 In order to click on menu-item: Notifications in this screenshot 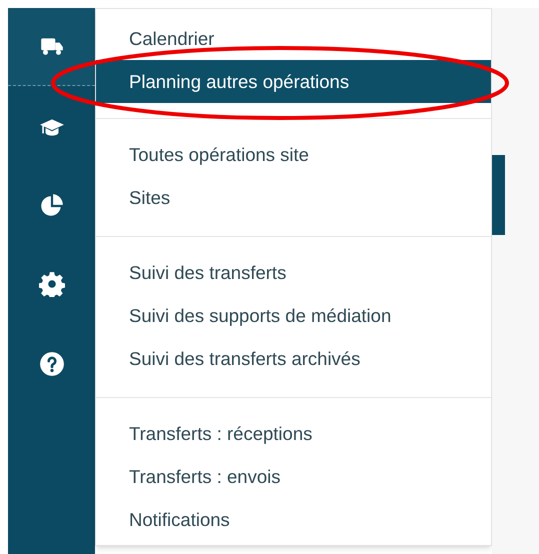, I will do `click(293, 519)`.